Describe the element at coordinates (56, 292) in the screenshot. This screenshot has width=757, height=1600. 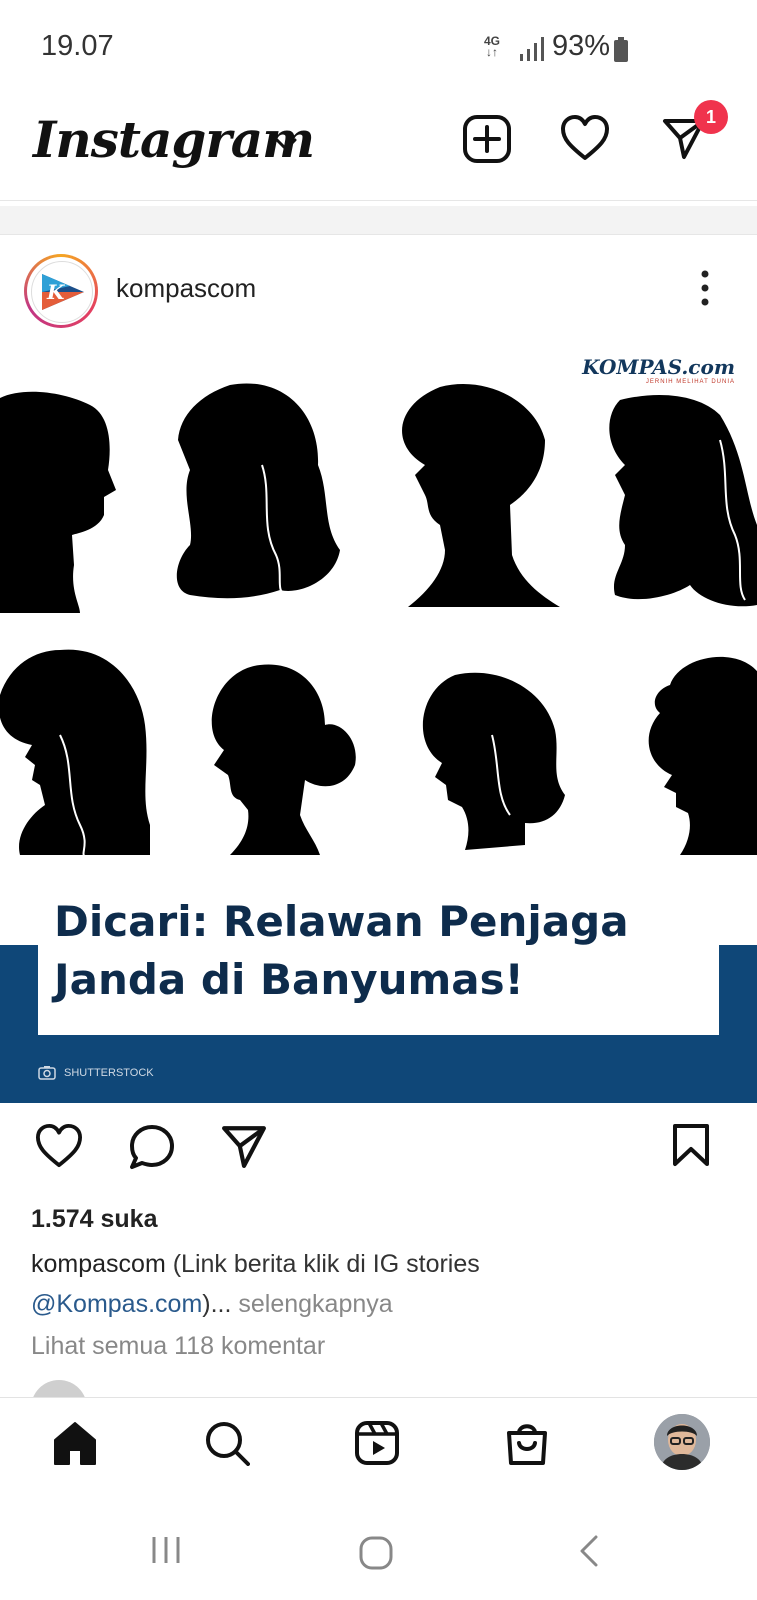
I see `svg-text: K` at that location.